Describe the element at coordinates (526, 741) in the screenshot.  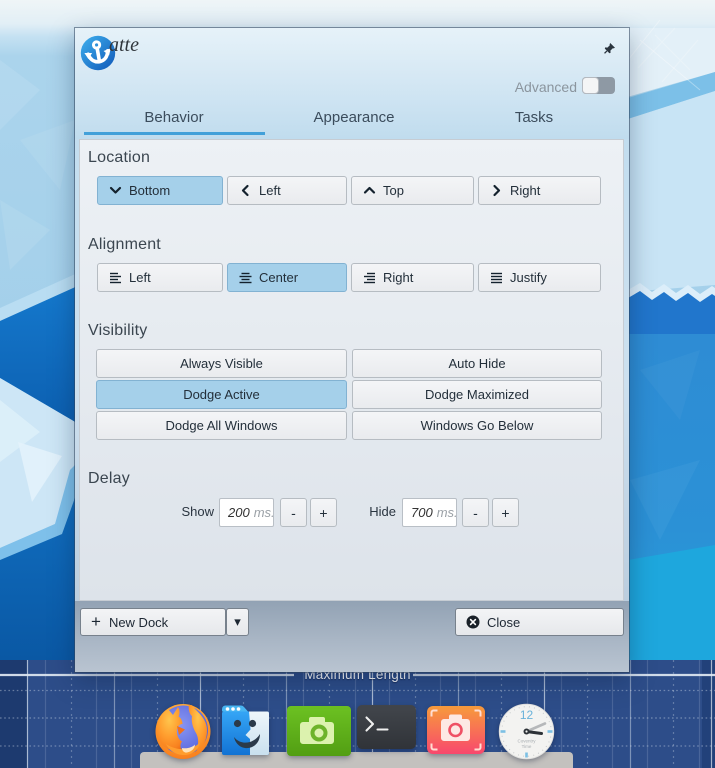
I see `svg-text: Coventry` at that location.